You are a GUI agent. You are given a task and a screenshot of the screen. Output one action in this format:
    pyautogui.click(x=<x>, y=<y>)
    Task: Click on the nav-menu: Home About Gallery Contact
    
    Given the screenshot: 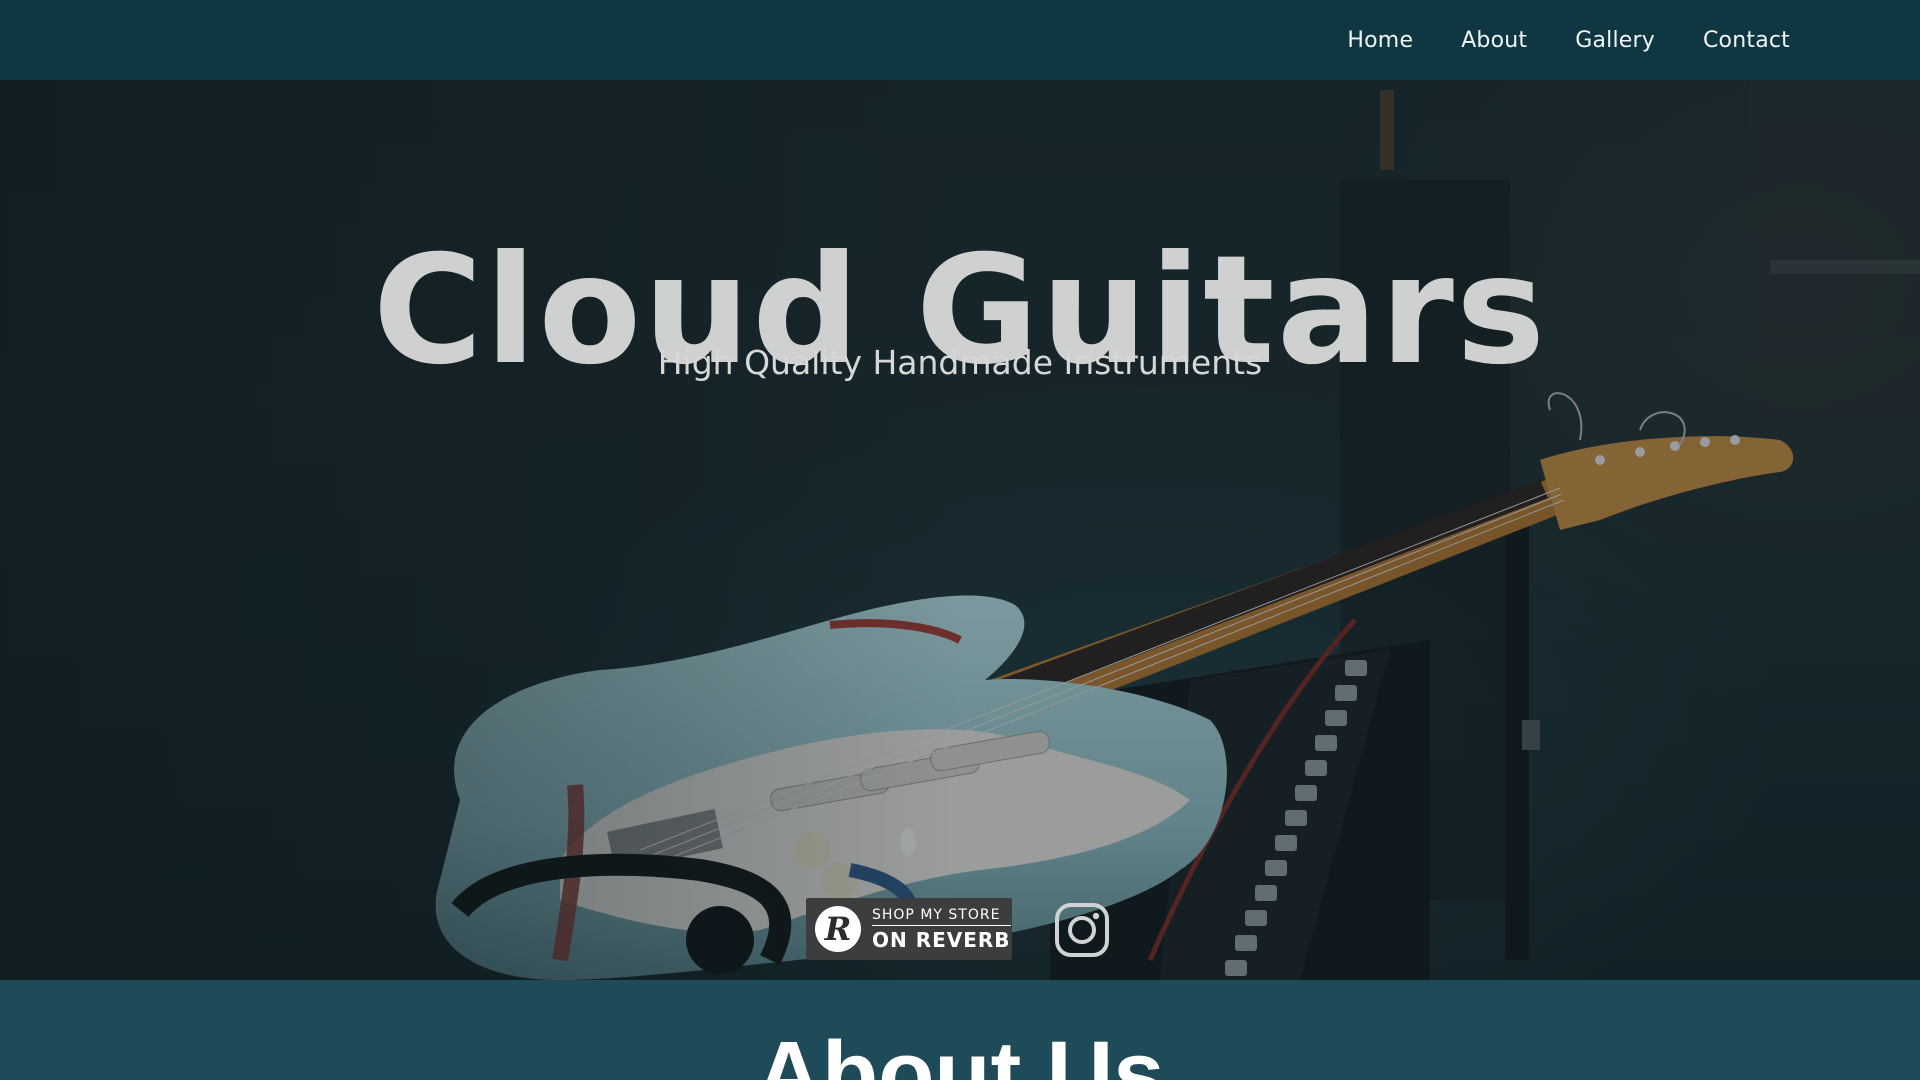 What is the action you would take?
    pyautogui.click(x=1568, y=40)
    